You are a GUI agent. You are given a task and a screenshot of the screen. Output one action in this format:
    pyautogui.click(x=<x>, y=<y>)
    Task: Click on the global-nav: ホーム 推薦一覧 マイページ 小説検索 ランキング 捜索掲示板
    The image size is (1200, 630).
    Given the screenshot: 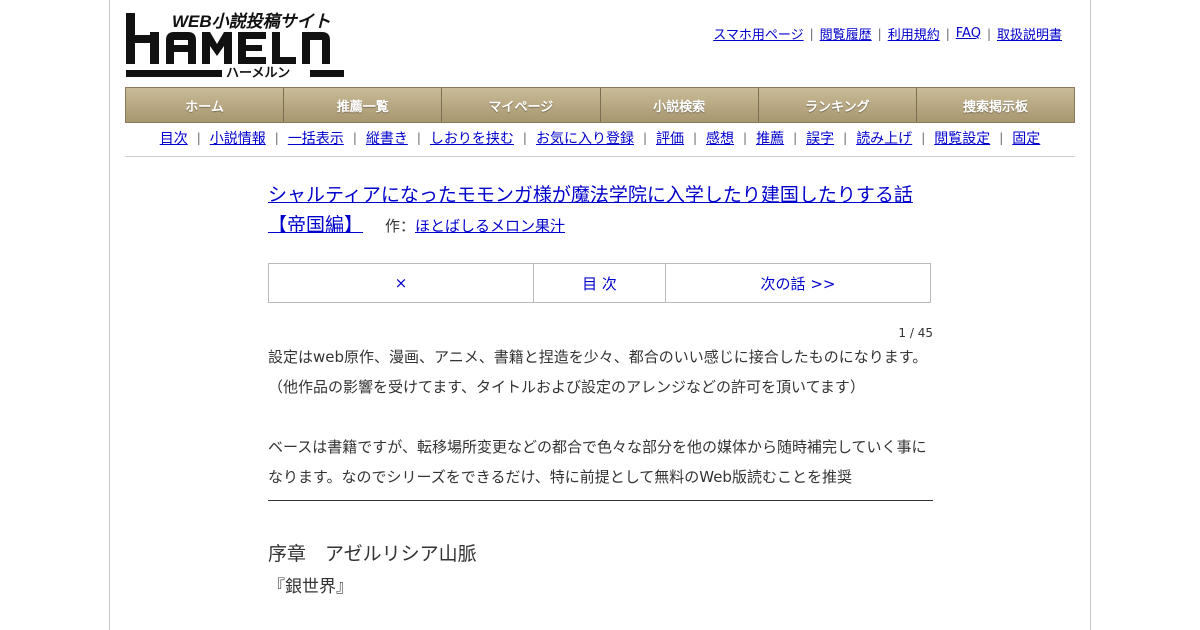 What is the action you would take?
    pyautogui.click(x=600, y=105)
    